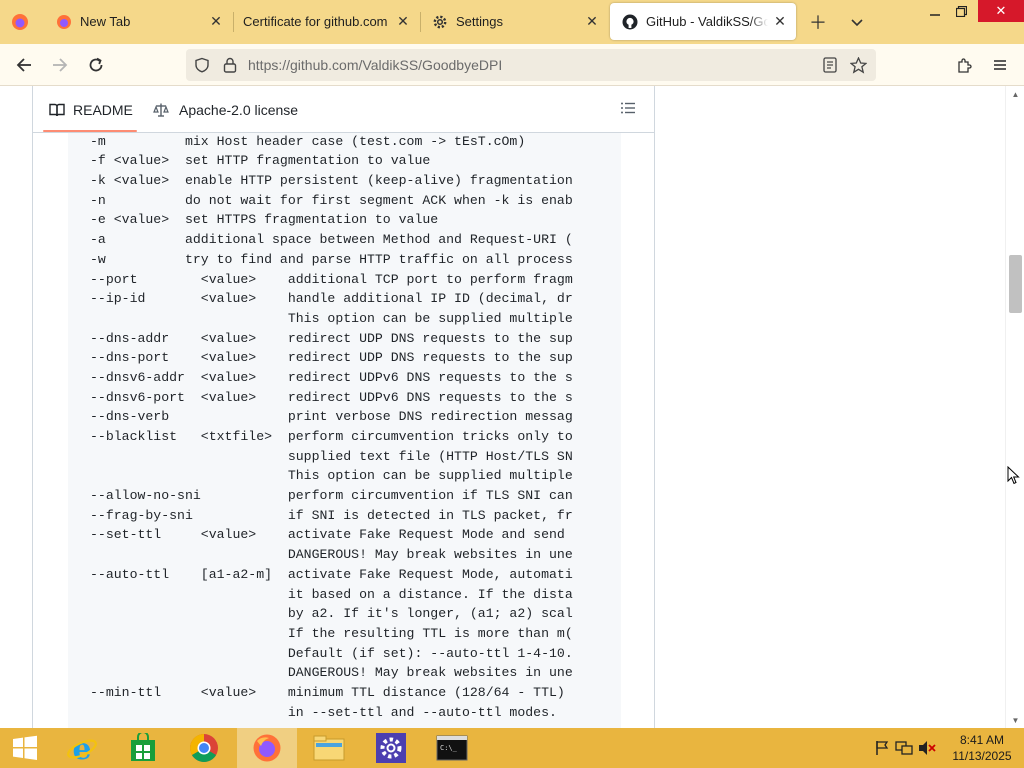  Describe the element at coordinates (375, 65) in the screenshot. I see `url-text: https://github.com/ValdikSS/GoodbyeDPI` at that location.